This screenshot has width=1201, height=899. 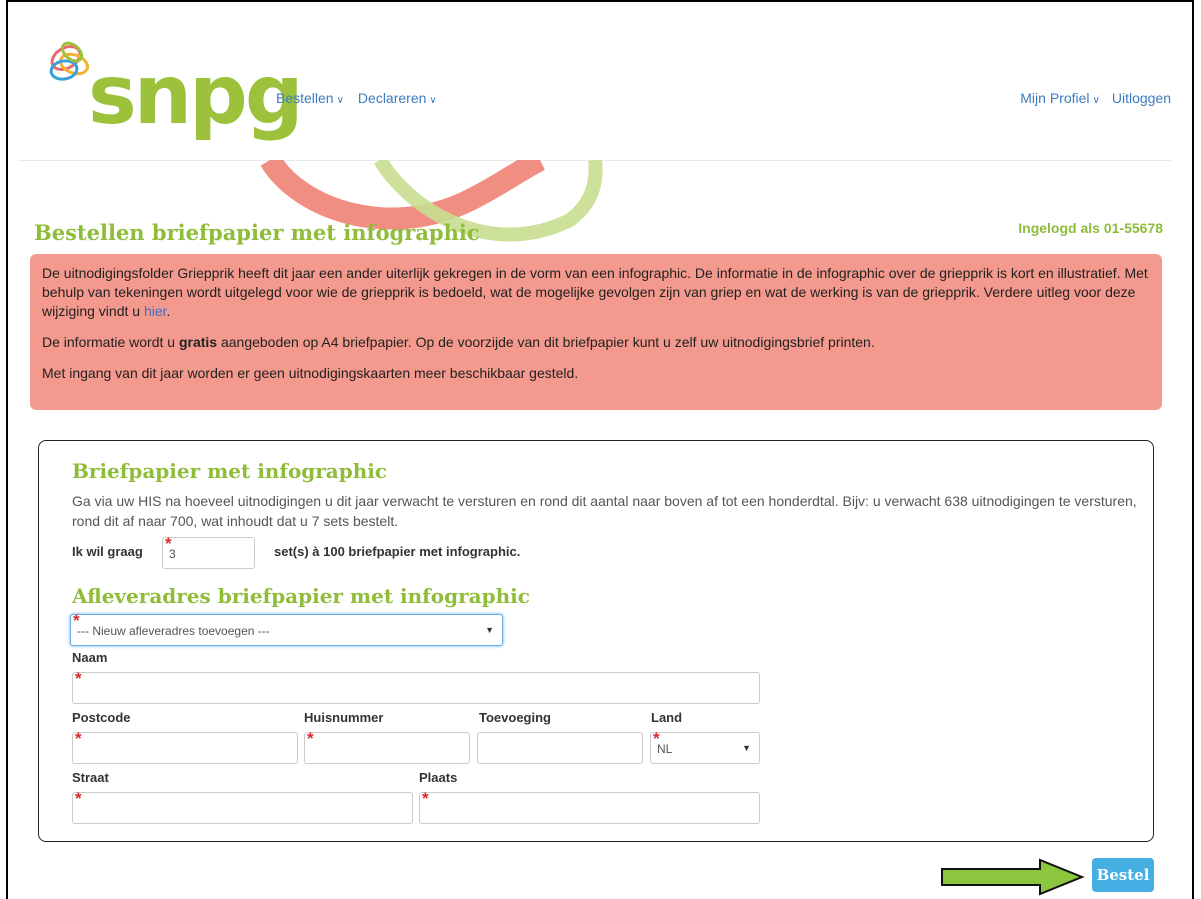 I want to click on section-briefpapier-title: Briefpapier met infographic, so click(x=230, y=471).